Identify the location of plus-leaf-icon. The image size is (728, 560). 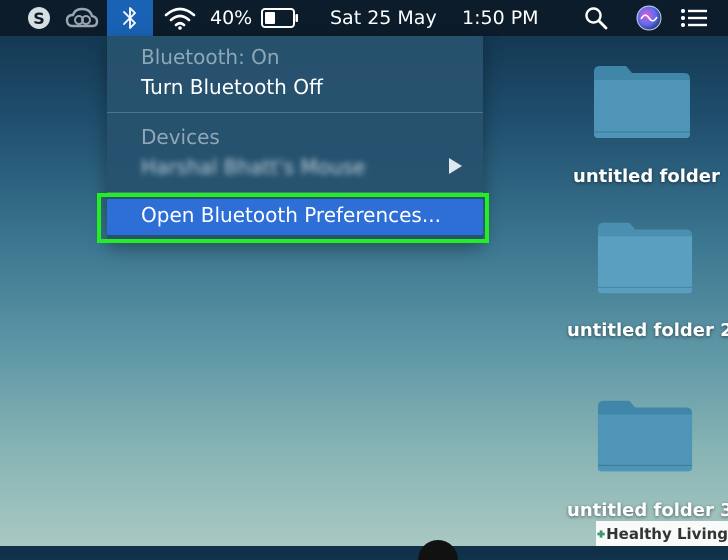
(601, 533).